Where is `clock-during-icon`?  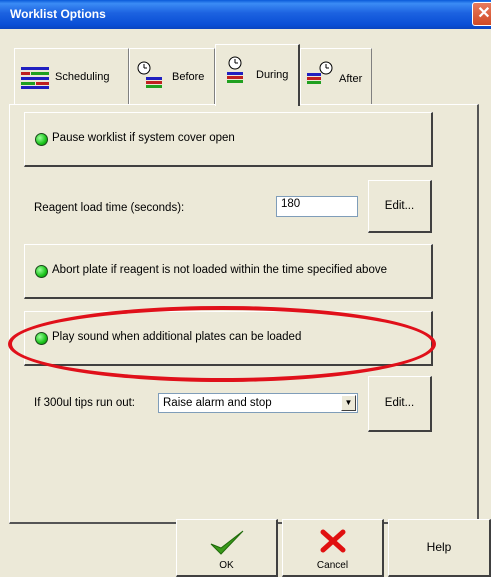
clock-during-icon is located at coordinates (235, 69).